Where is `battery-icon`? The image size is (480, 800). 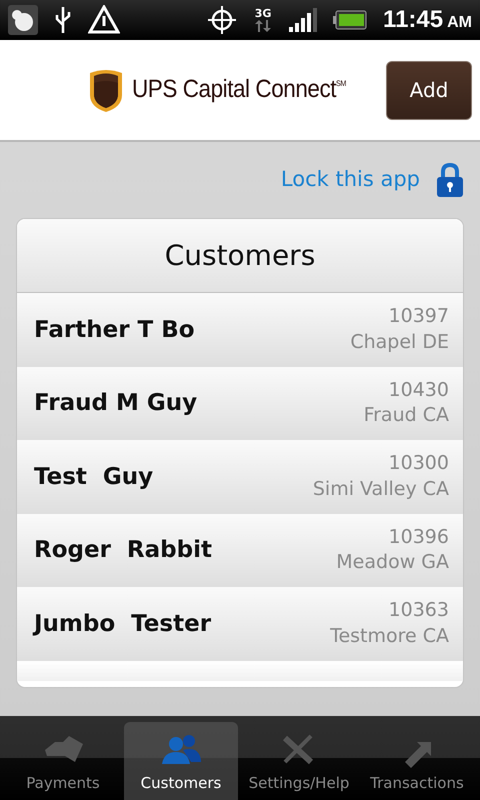
battery-icon is located at coordinates (350, 20).